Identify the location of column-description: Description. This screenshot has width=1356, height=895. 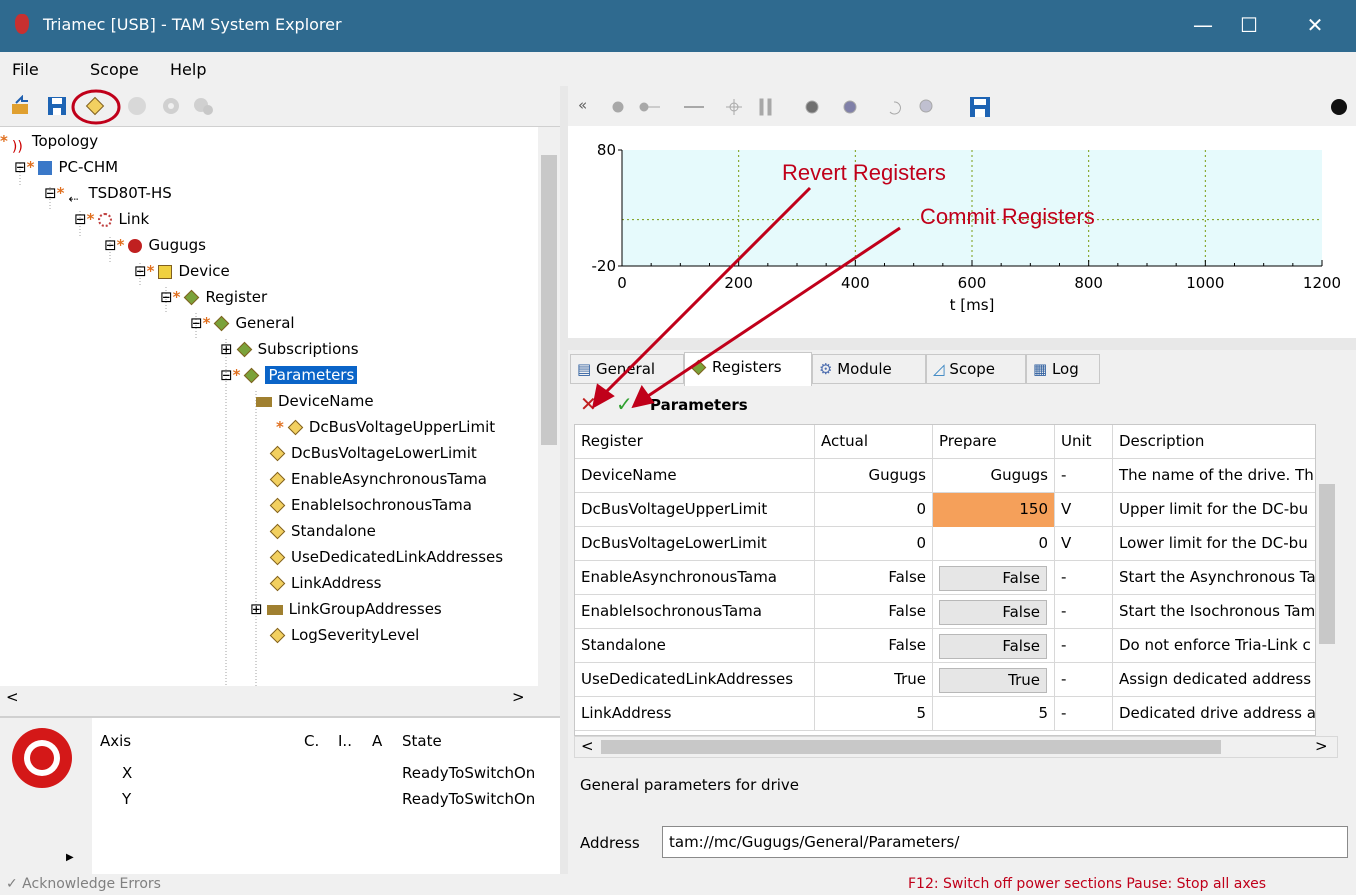
(1214, 442).